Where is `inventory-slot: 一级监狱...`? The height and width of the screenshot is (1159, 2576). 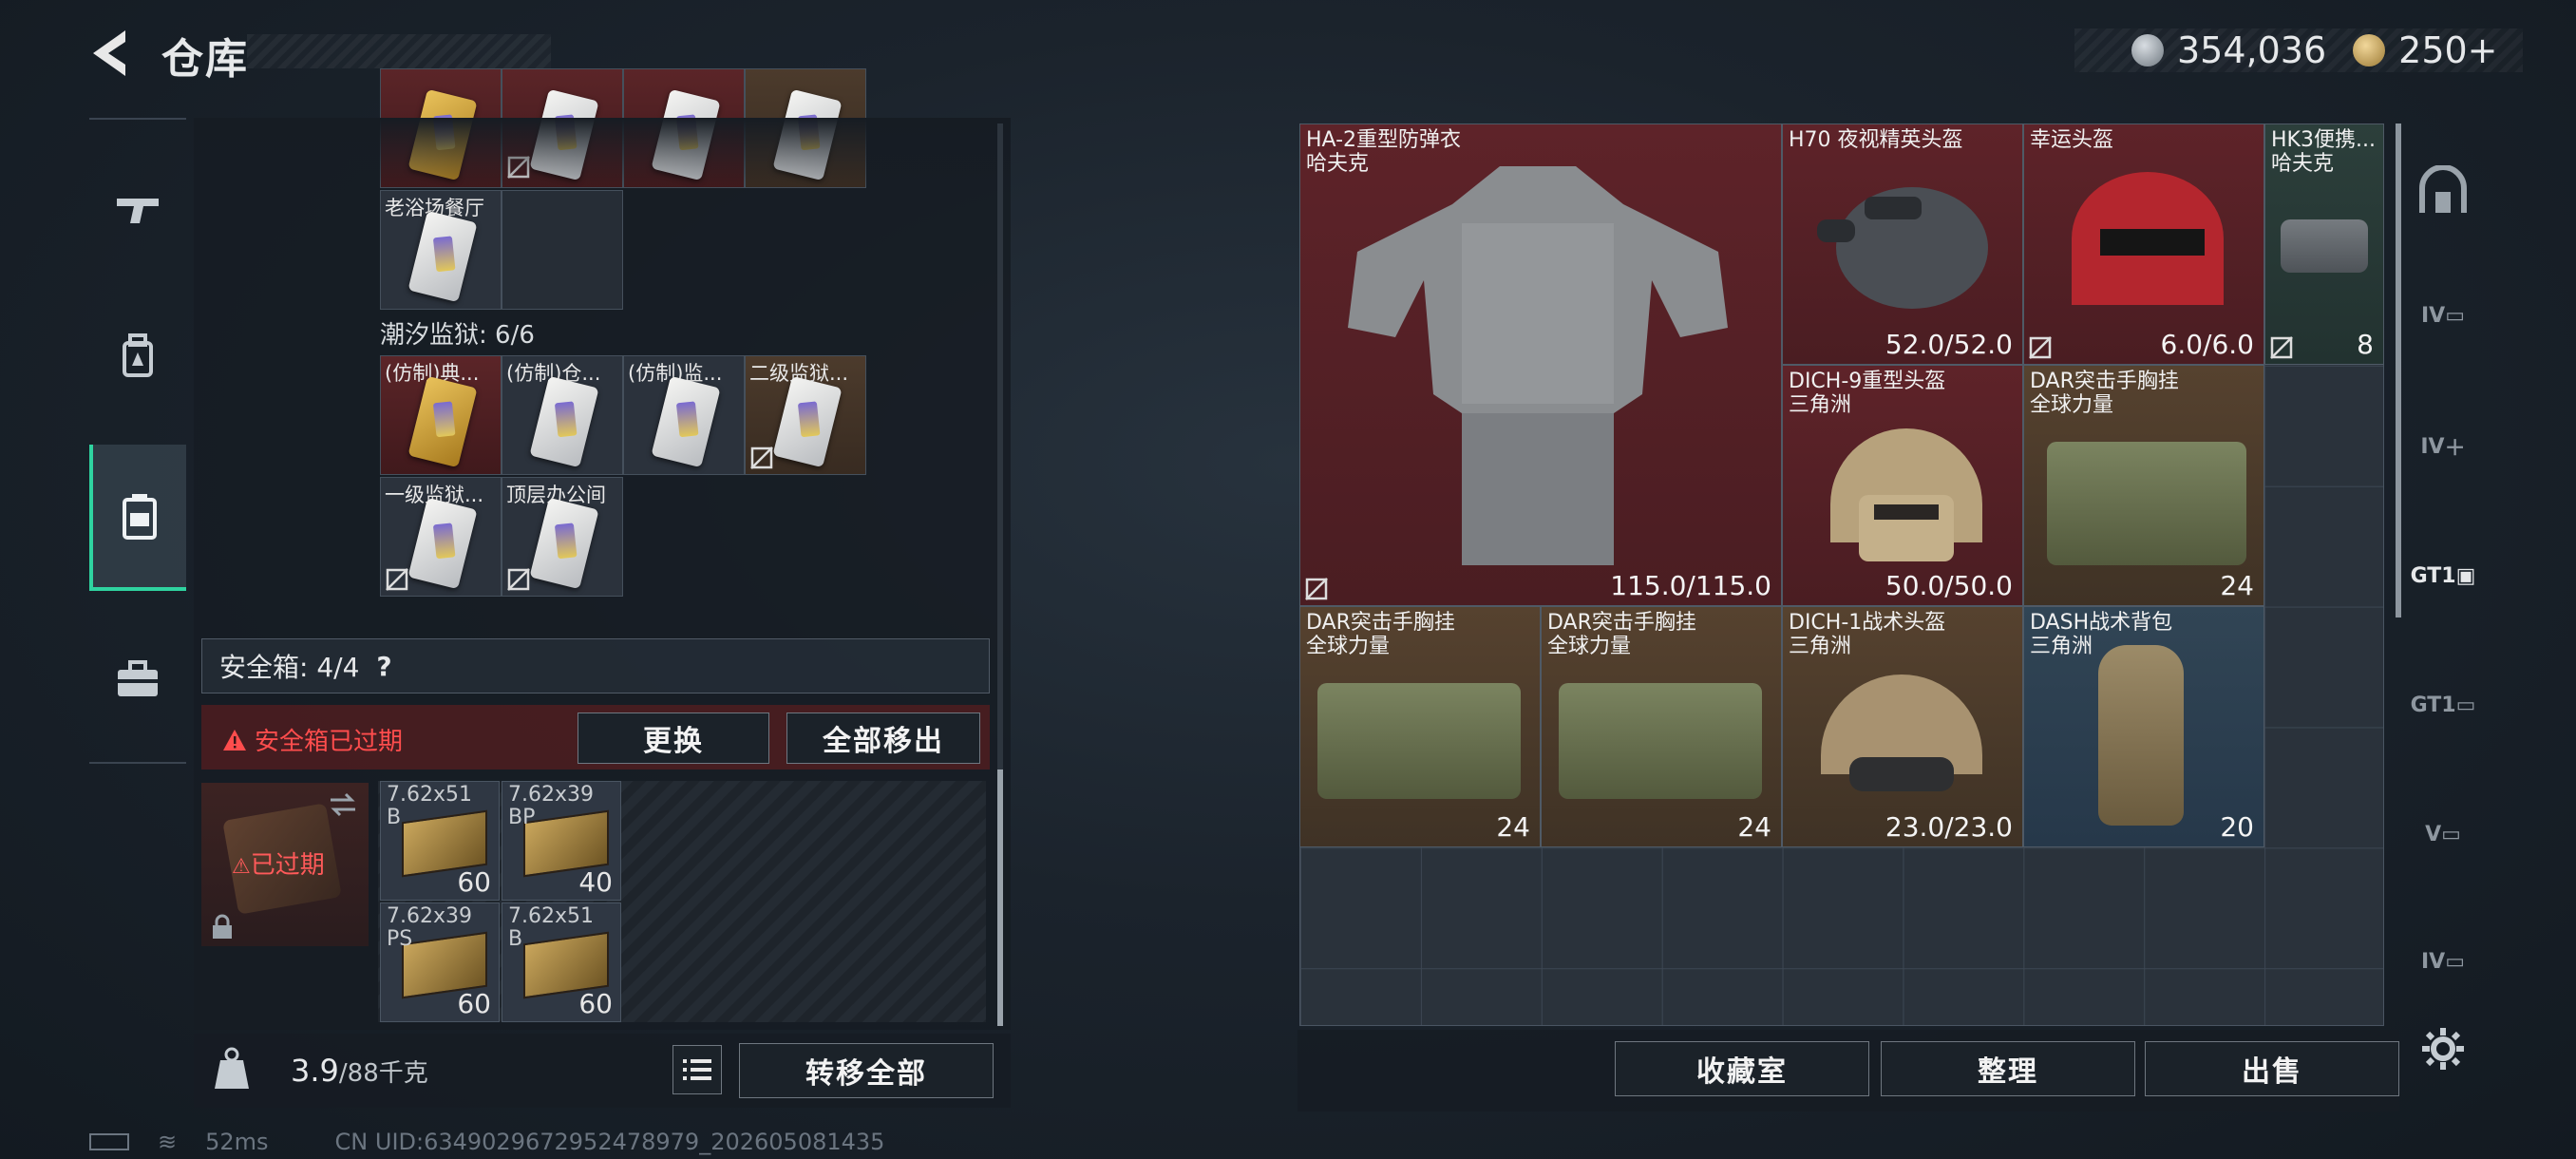 inventory-slot: 一级监狱... is located at coordinates (441, 537).